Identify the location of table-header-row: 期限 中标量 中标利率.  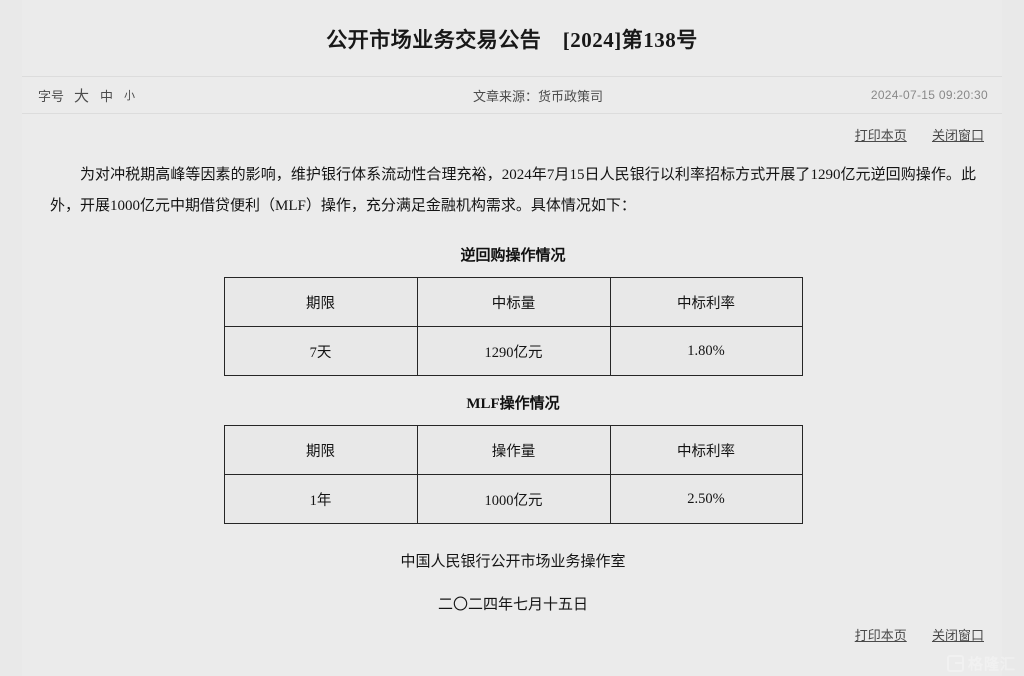
(513, 302).